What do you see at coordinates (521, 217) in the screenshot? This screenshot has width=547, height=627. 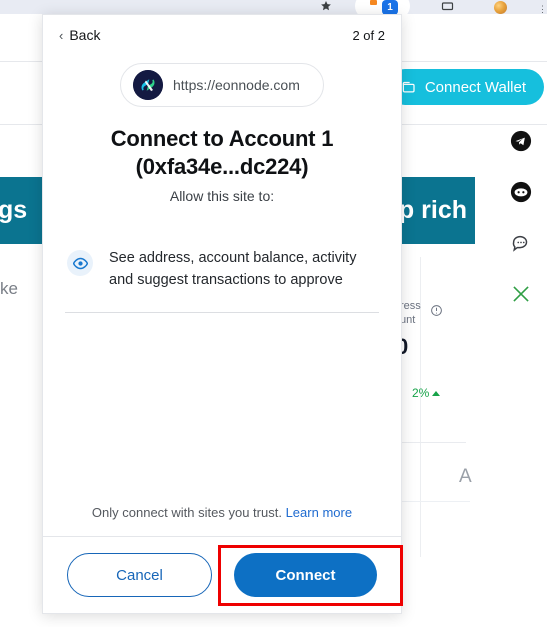 I see `social-links-rail` at bounding box center [521, 217].